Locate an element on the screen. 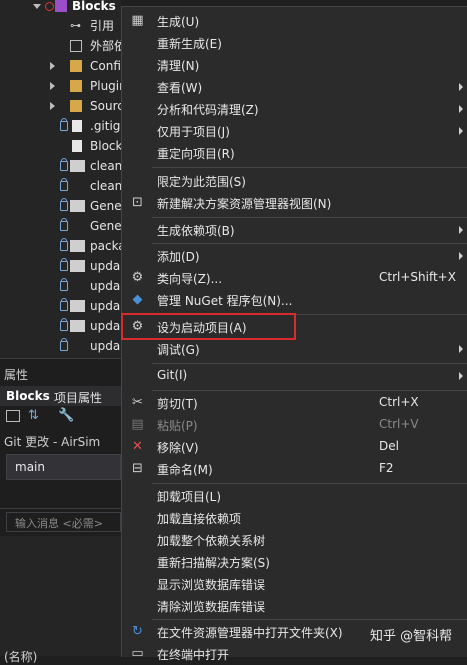 The image size is (467, 665). menu-item-build: ▦ 生成(U) is located at coordinates (294, 21).